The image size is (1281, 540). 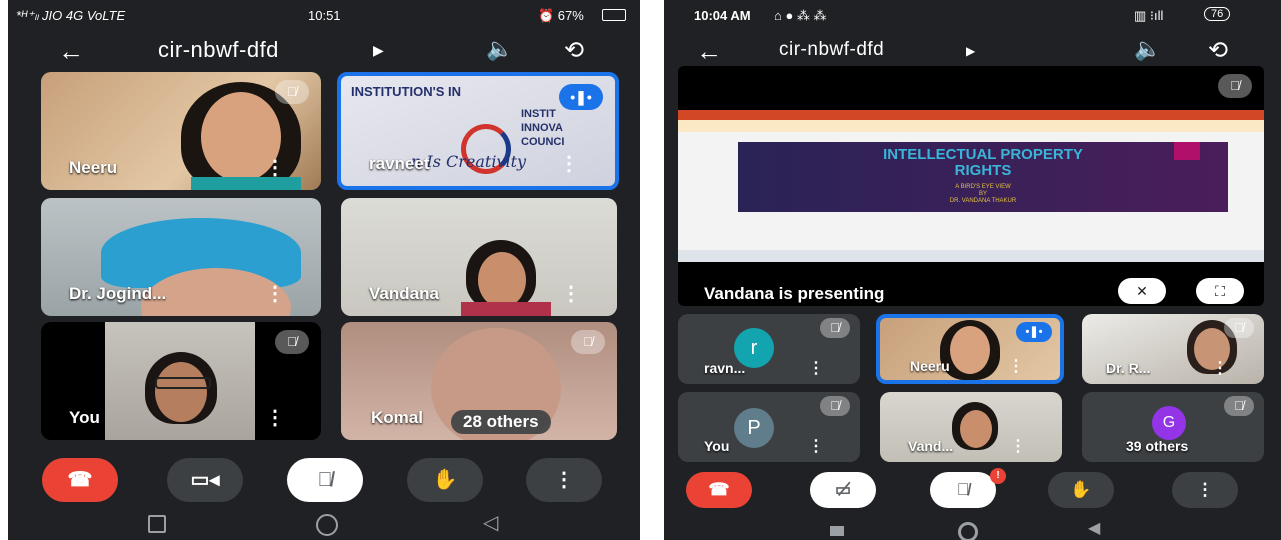 I want to click on participant-tile-dr-r: 🎙̸ Dr. R... ⋮, so click(x=1173, y=349).